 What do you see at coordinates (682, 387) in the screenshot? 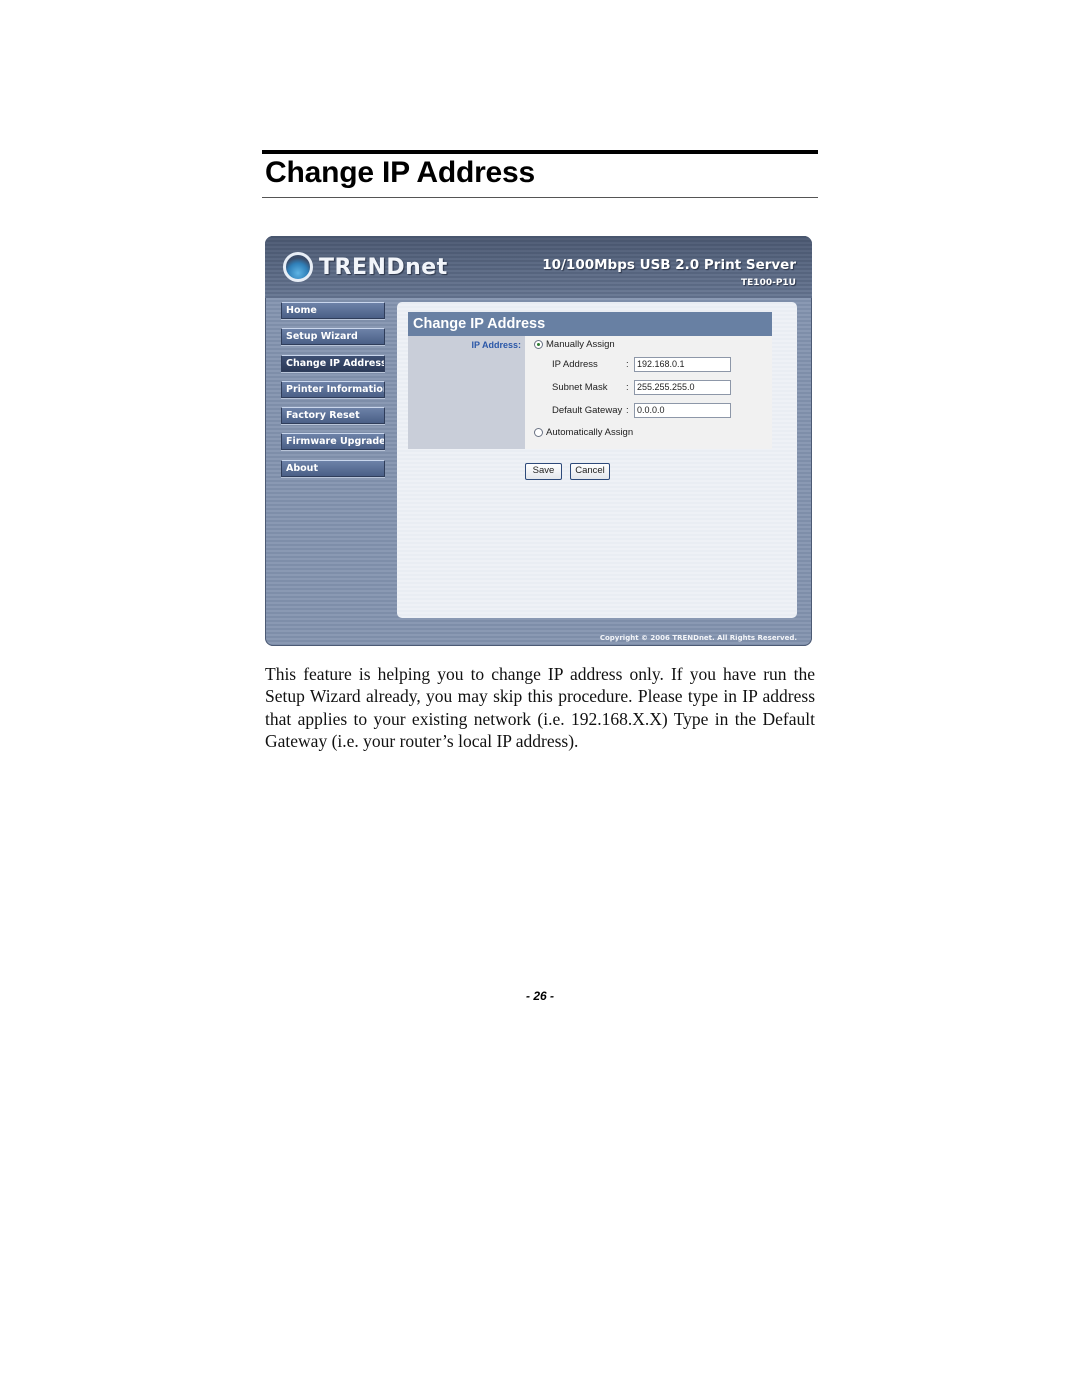
I see `subnet-mask-input: 255.255.255.0` at bounding box center [682, 387].